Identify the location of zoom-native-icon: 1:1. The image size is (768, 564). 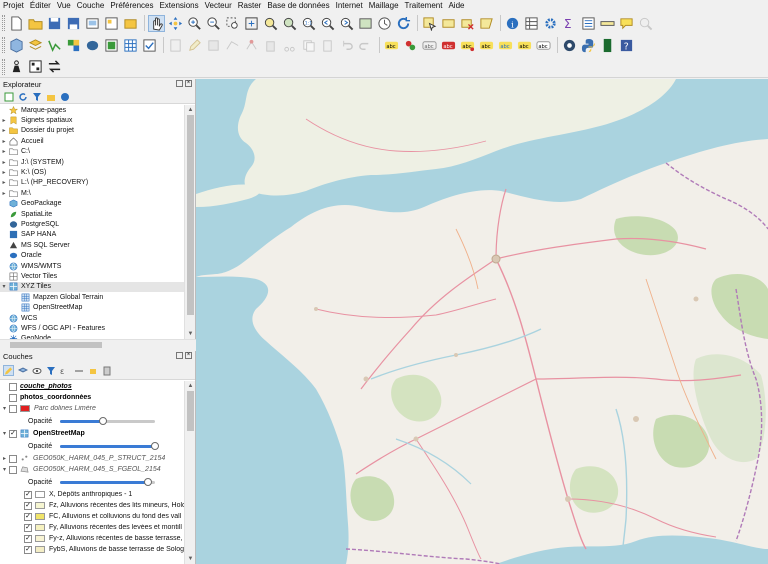
(308, 23).